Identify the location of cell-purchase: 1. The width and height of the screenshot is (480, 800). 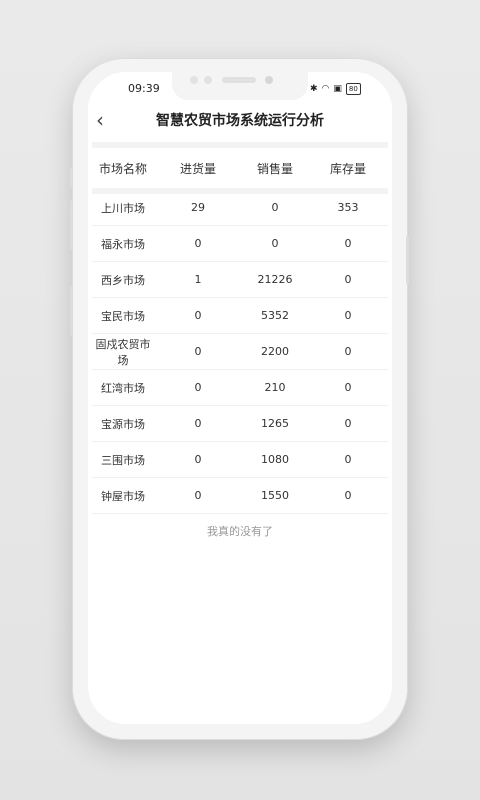
(198, 279).